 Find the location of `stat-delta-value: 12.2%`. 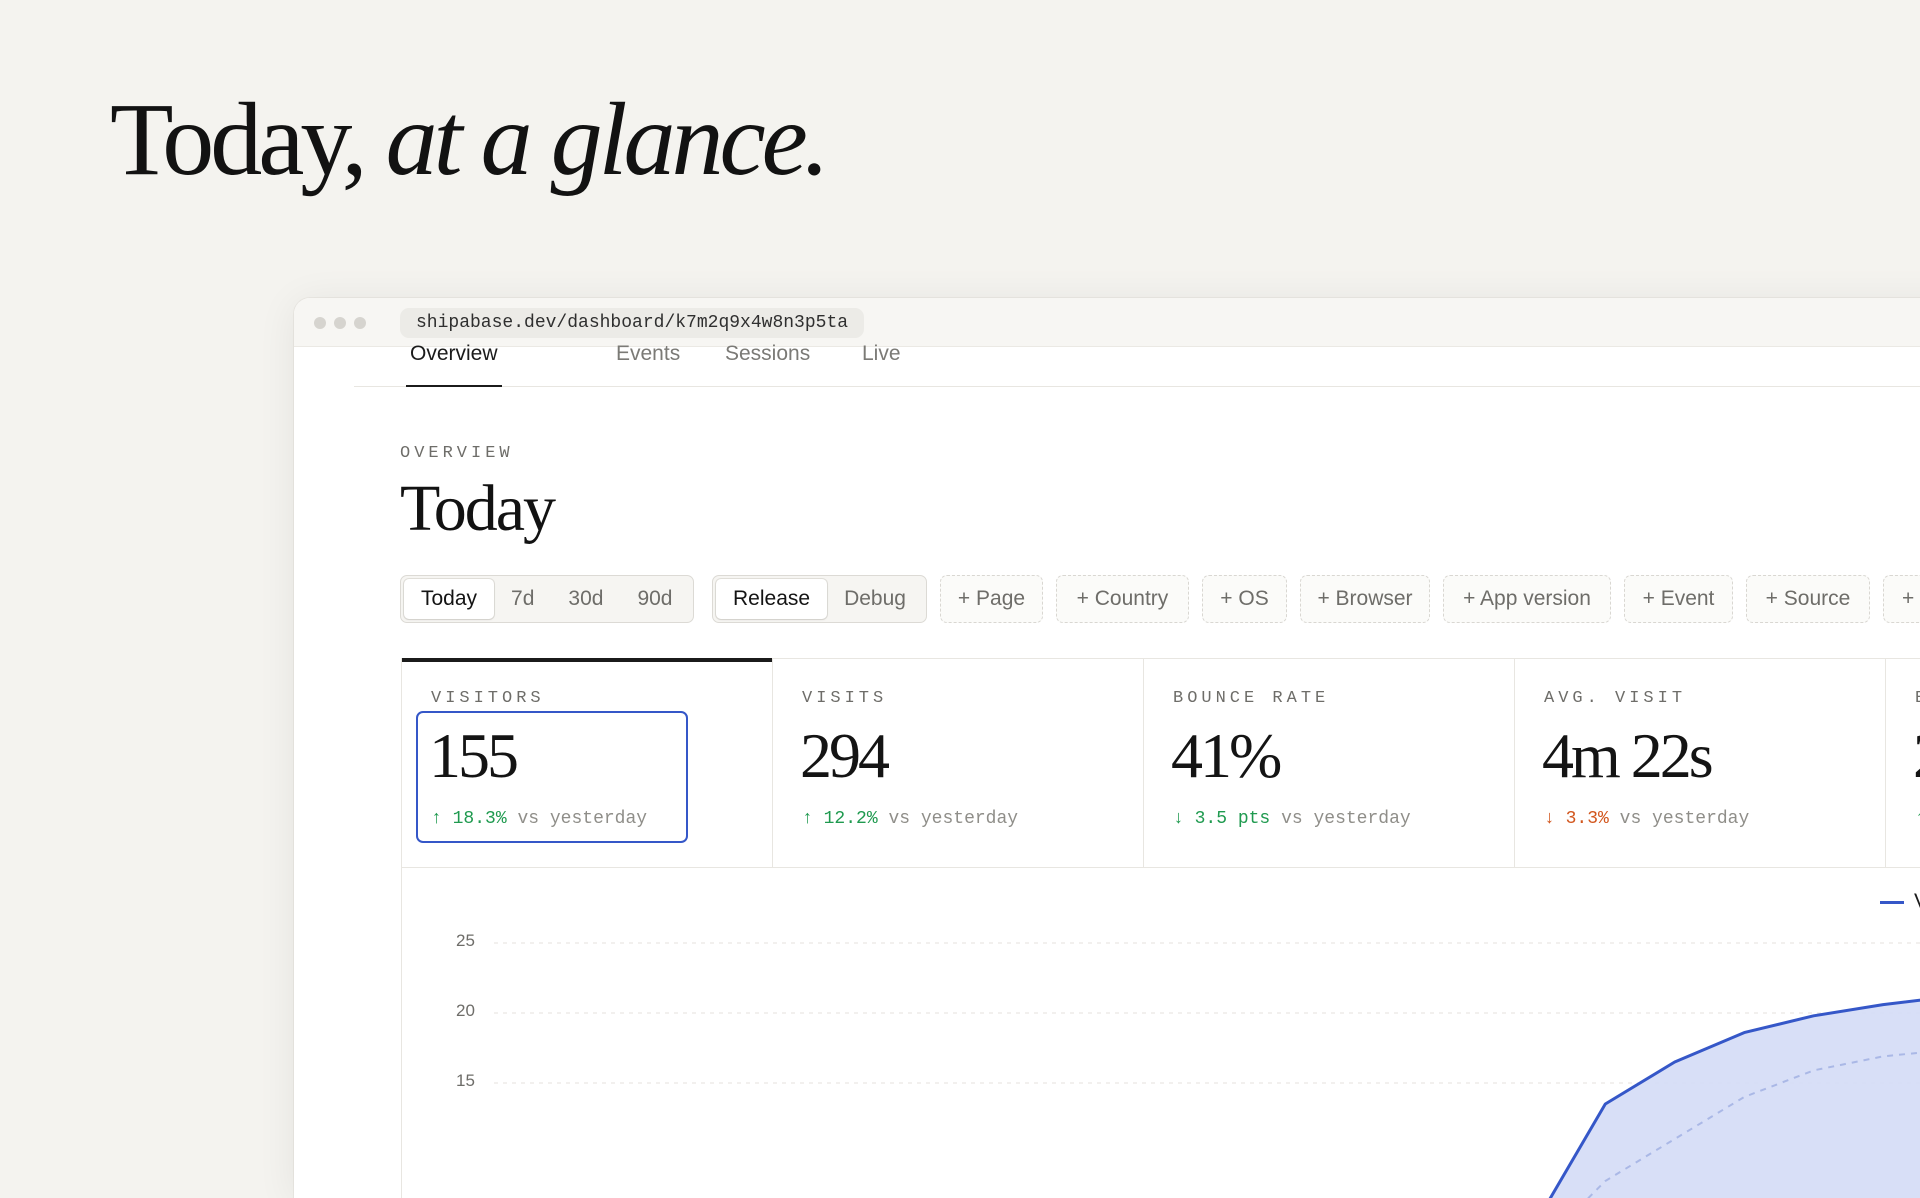

stat-delta-value: 12.2% is located at coordinates (850, 819).